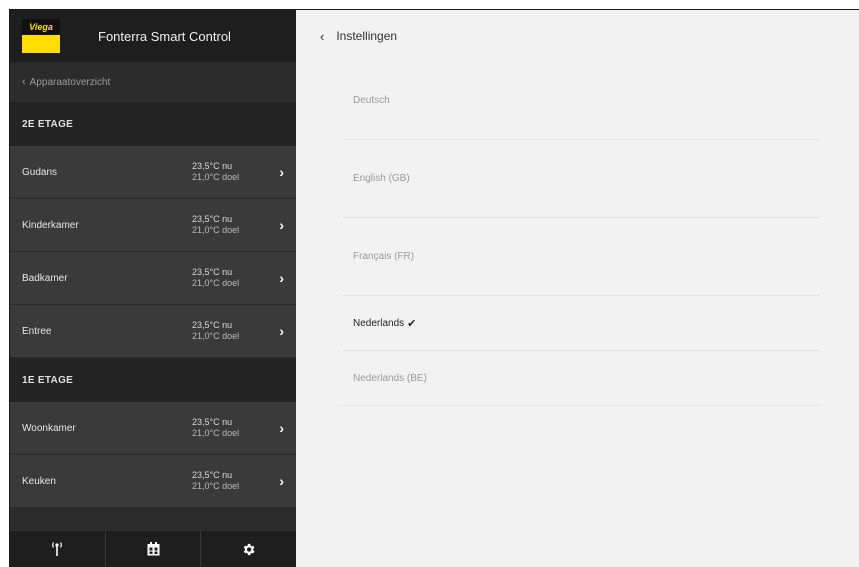 This screenshot has width=859, height=567. What do you see at coordinates (49, 428) in the screenshot?
I see `room-name: Woonkamer` at bounding box center [49, 428].